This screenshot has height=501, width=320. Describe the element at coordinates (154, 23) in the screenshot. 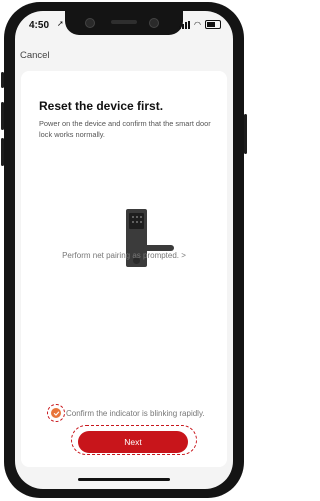

I see `sensor-lens-icon` at that location.